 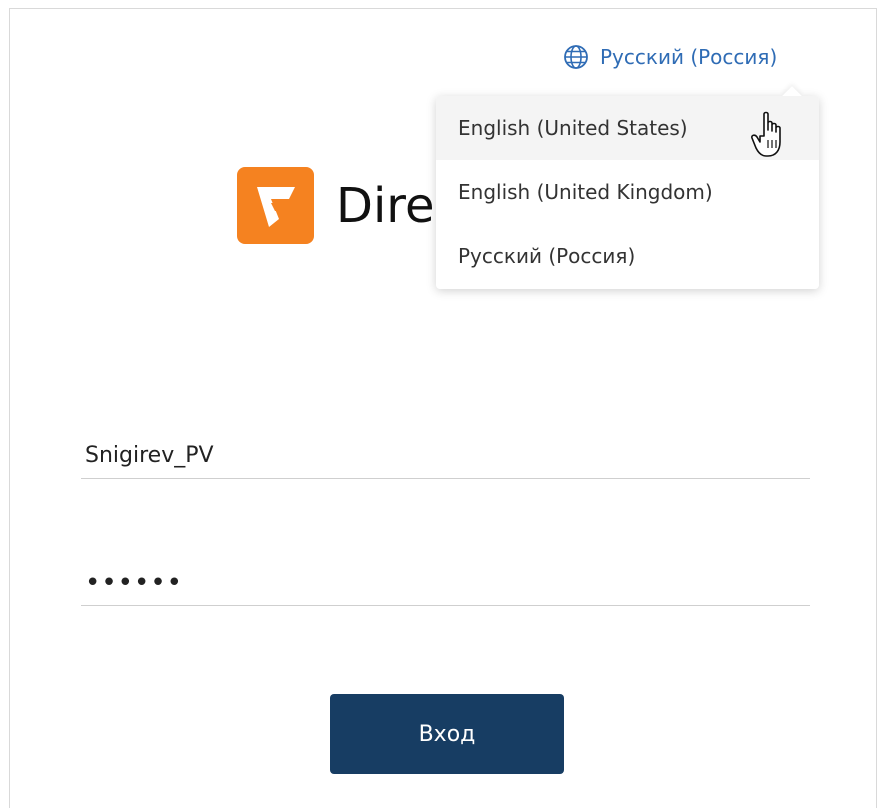 I want to click on hand-cursor-icon, so click(x=766, y=134).